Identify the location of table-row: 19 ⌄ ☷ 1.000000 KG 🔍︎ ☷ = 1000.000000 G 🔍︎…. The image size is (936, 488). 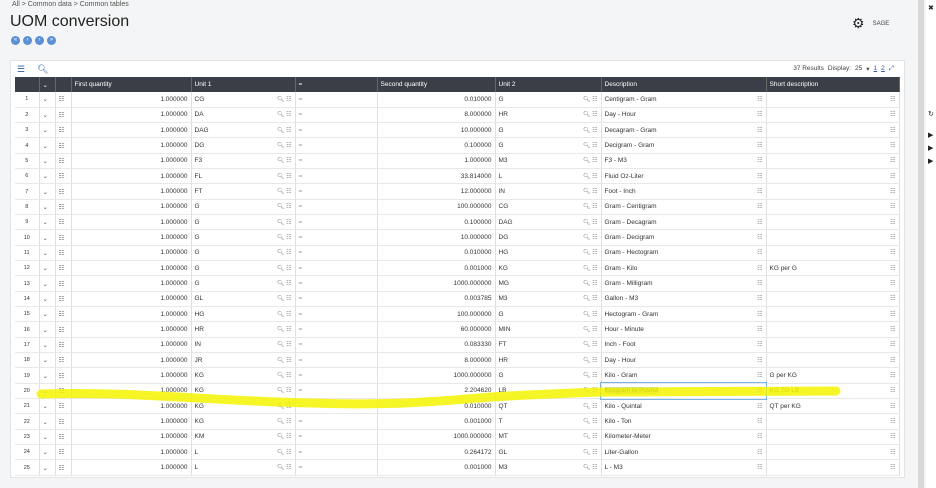
(457, 375).